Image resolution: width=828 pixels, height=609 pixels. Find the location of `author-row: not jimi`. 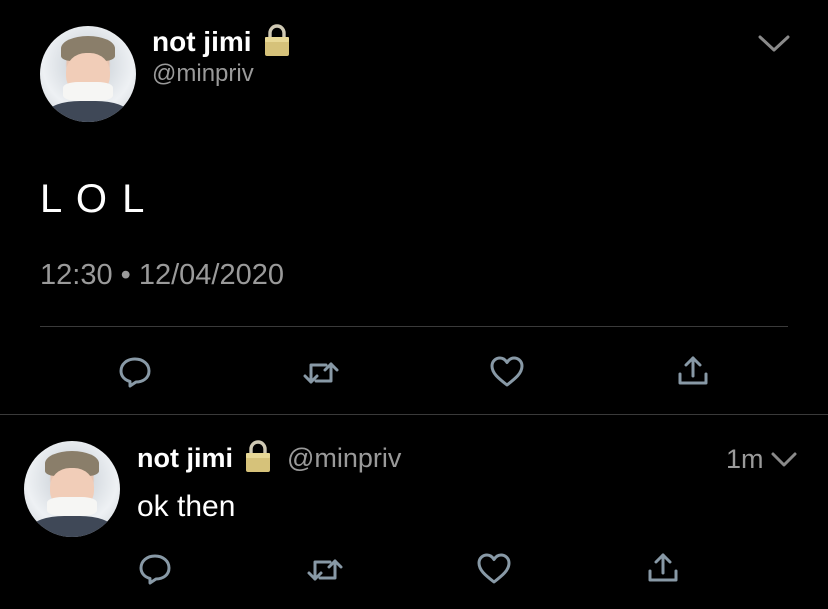

author-row: not jimi is located at coordinates (222, 42).